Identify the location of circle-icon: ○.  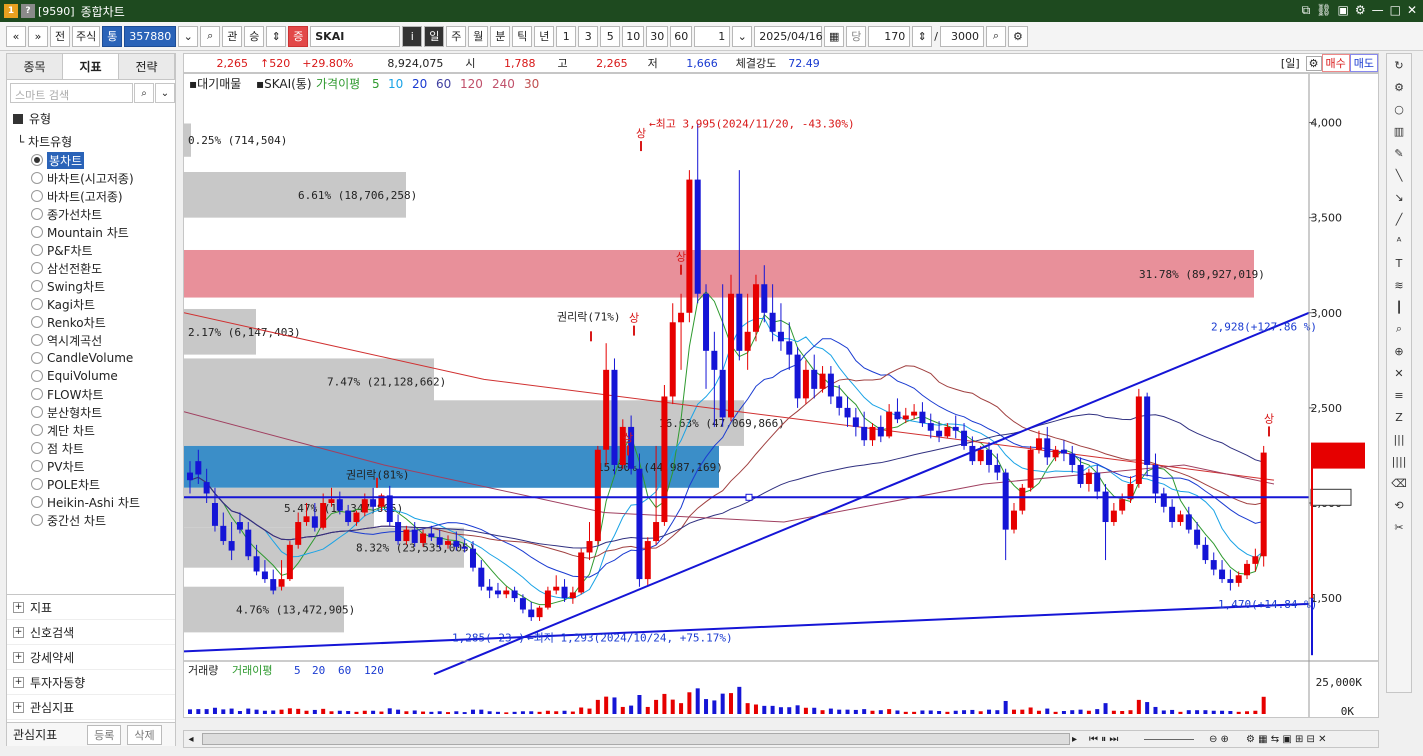
(1399, 109).